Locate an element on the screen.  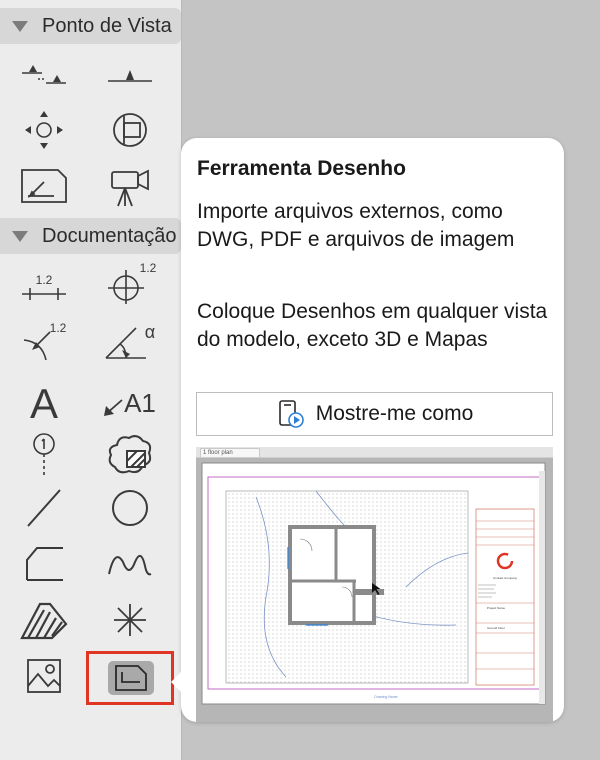
drawing-name-label: Drawing Name is located at coordinates (385, 697).